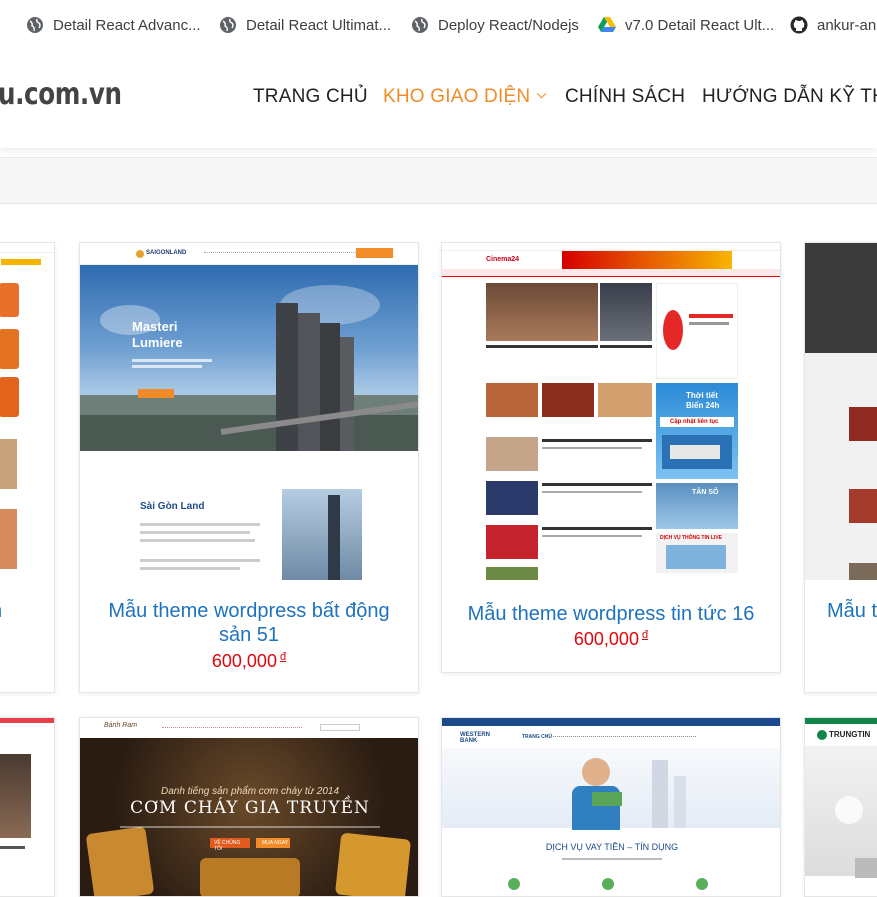 The width and height of the screenshot is (877, 897). What do you see at coordinates (612, 847) in the screenshot?
I see `thumb-heading: DỊCH VỤ VAY TIỀN – TÍN DỤNG` at bounding box center [612, 847].